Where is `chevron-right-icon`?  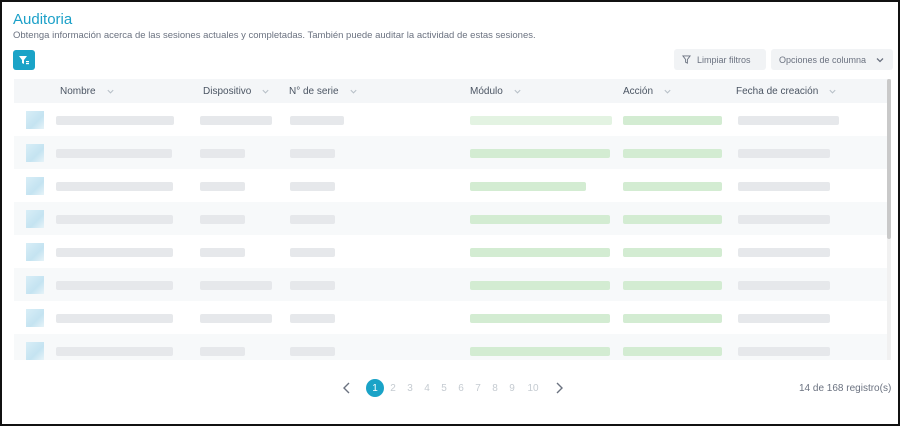 chevron-right-icon is located at coordinates (559, 388).